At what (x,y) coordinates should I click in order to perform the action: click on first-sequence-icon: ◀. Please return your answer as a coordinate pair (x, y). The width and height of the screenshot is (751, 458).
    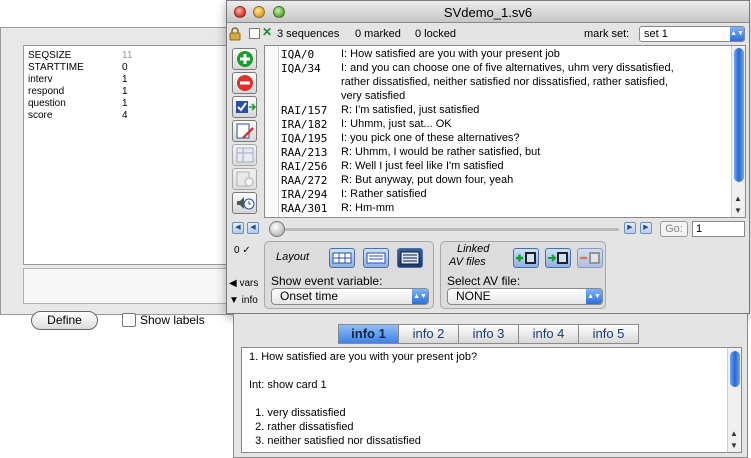
    Looking at the image, I should click on (238, 228).